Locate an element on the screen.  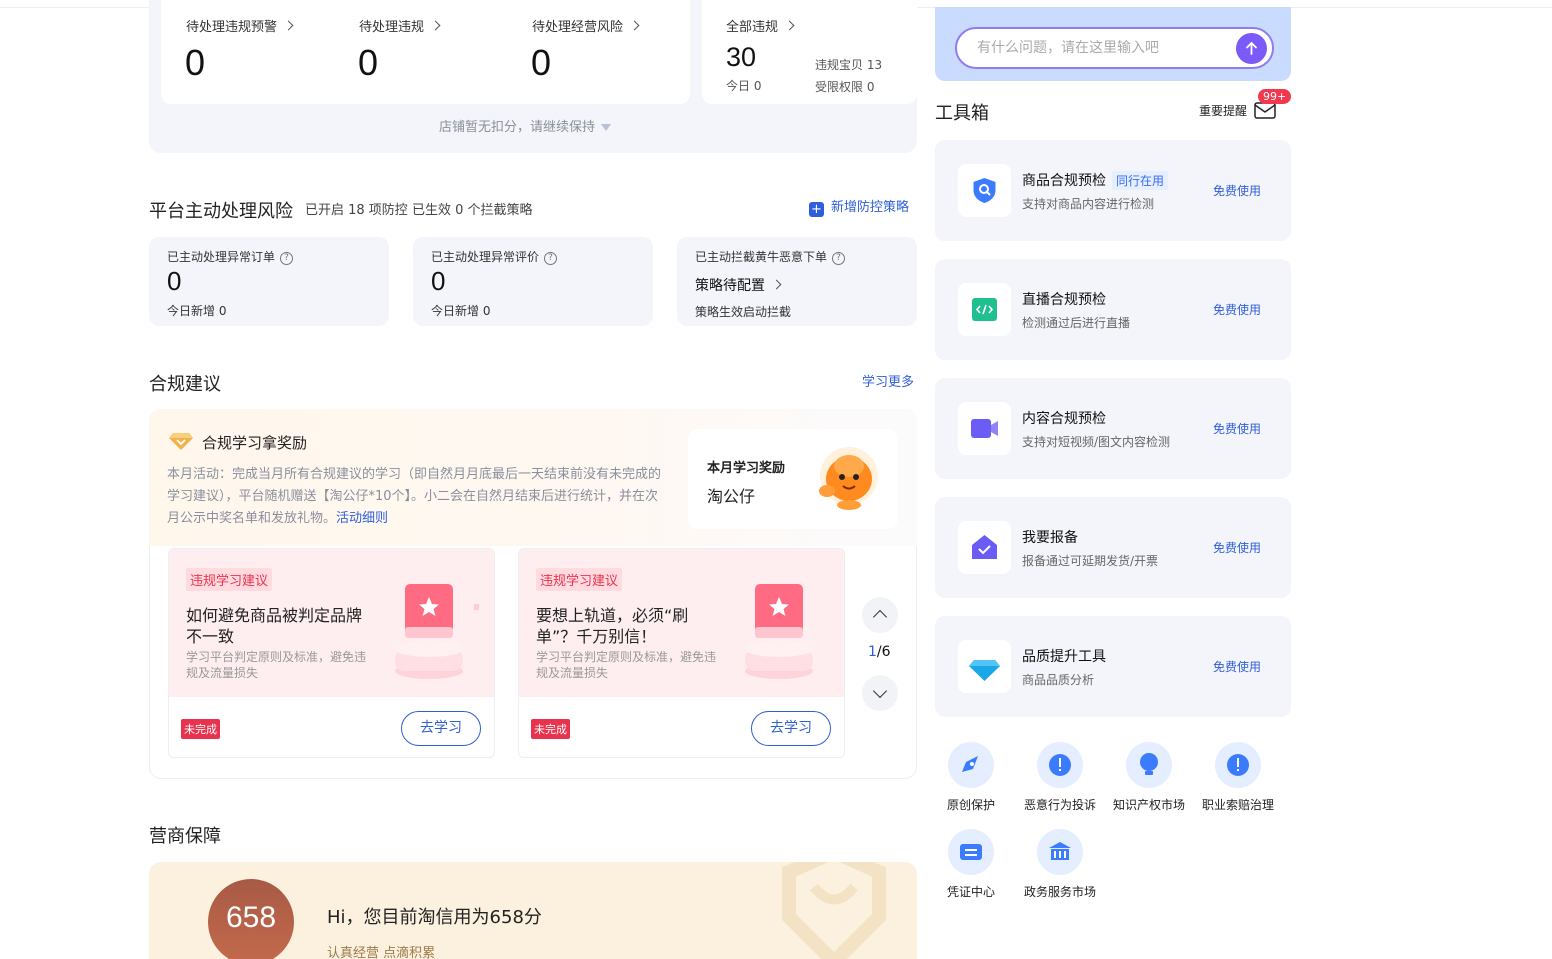
add-strategy-button: + 新增防控策略 is located at coordinates (859, 206).